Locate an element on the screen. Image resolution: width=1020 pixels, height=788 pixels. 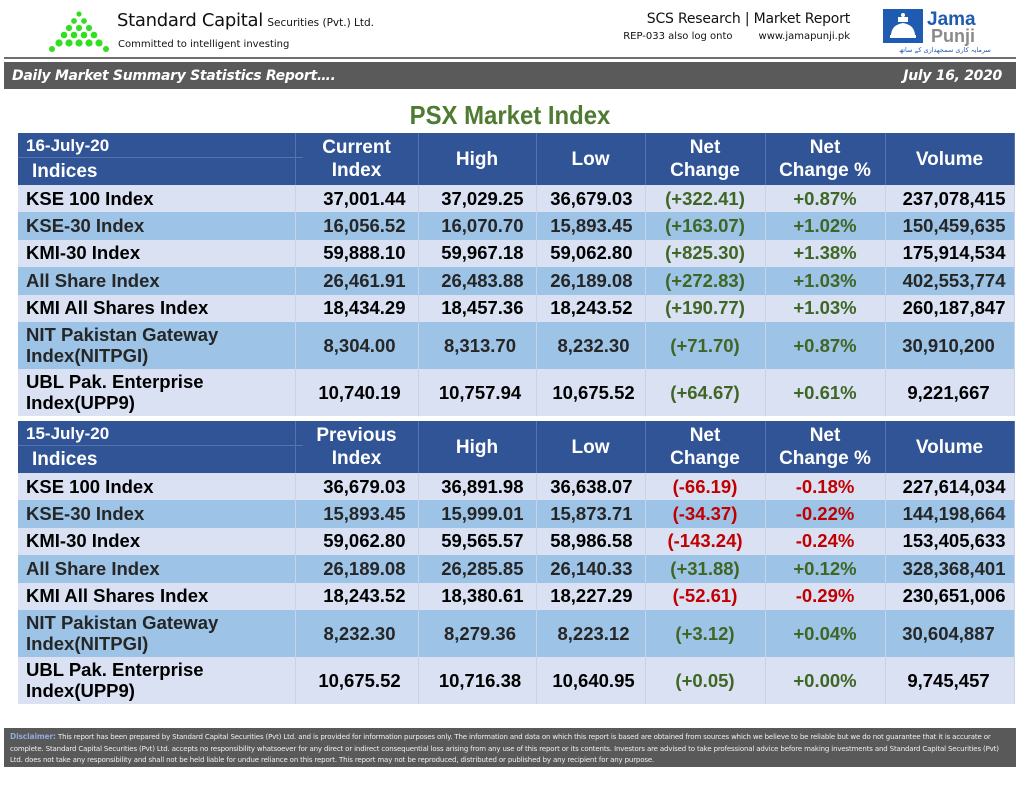
index-name: KMI All Shares Index is located at coordinates (157, 308).